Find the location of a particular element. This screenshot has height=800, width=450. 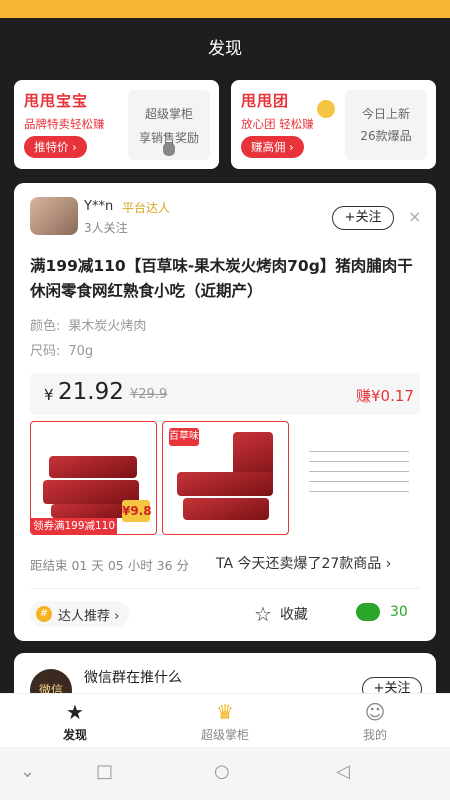

system-nav-bar: ⌄ □ ○ ◁ is located at coordinates (225, 773).